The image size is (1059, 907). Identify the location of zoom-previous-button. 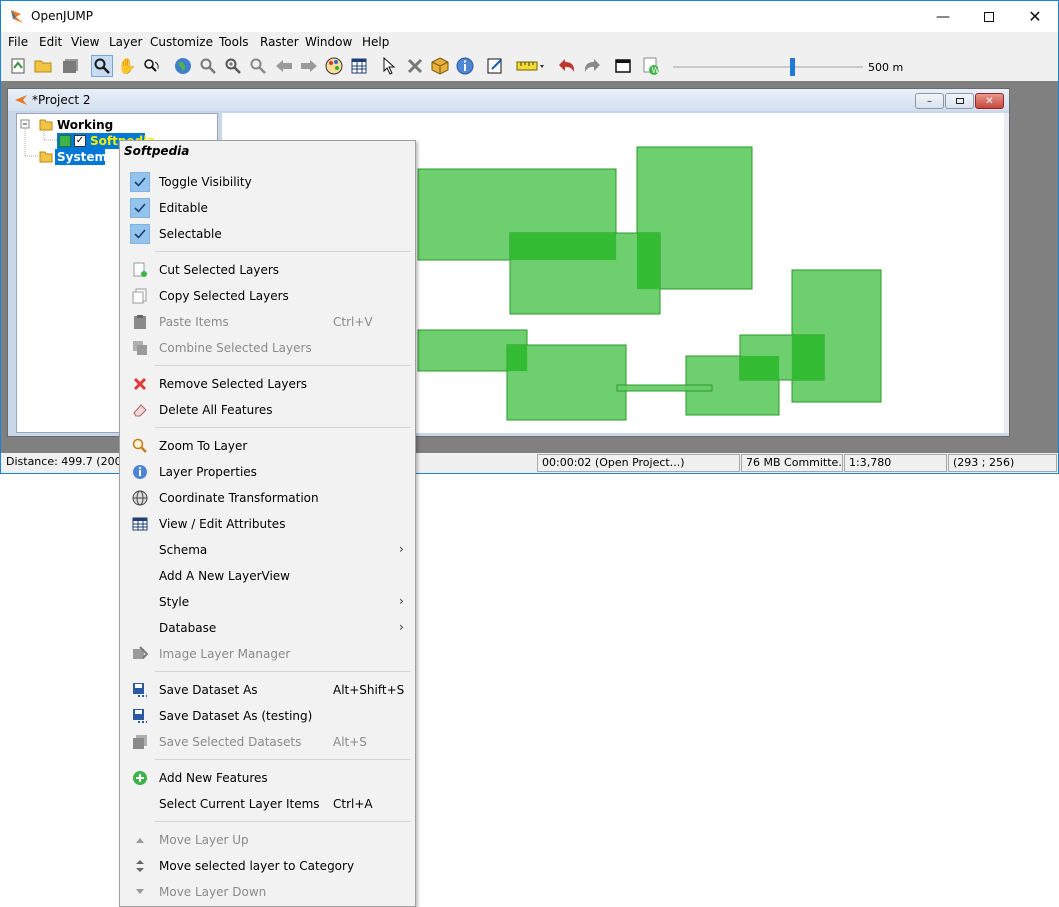
(208, 66).